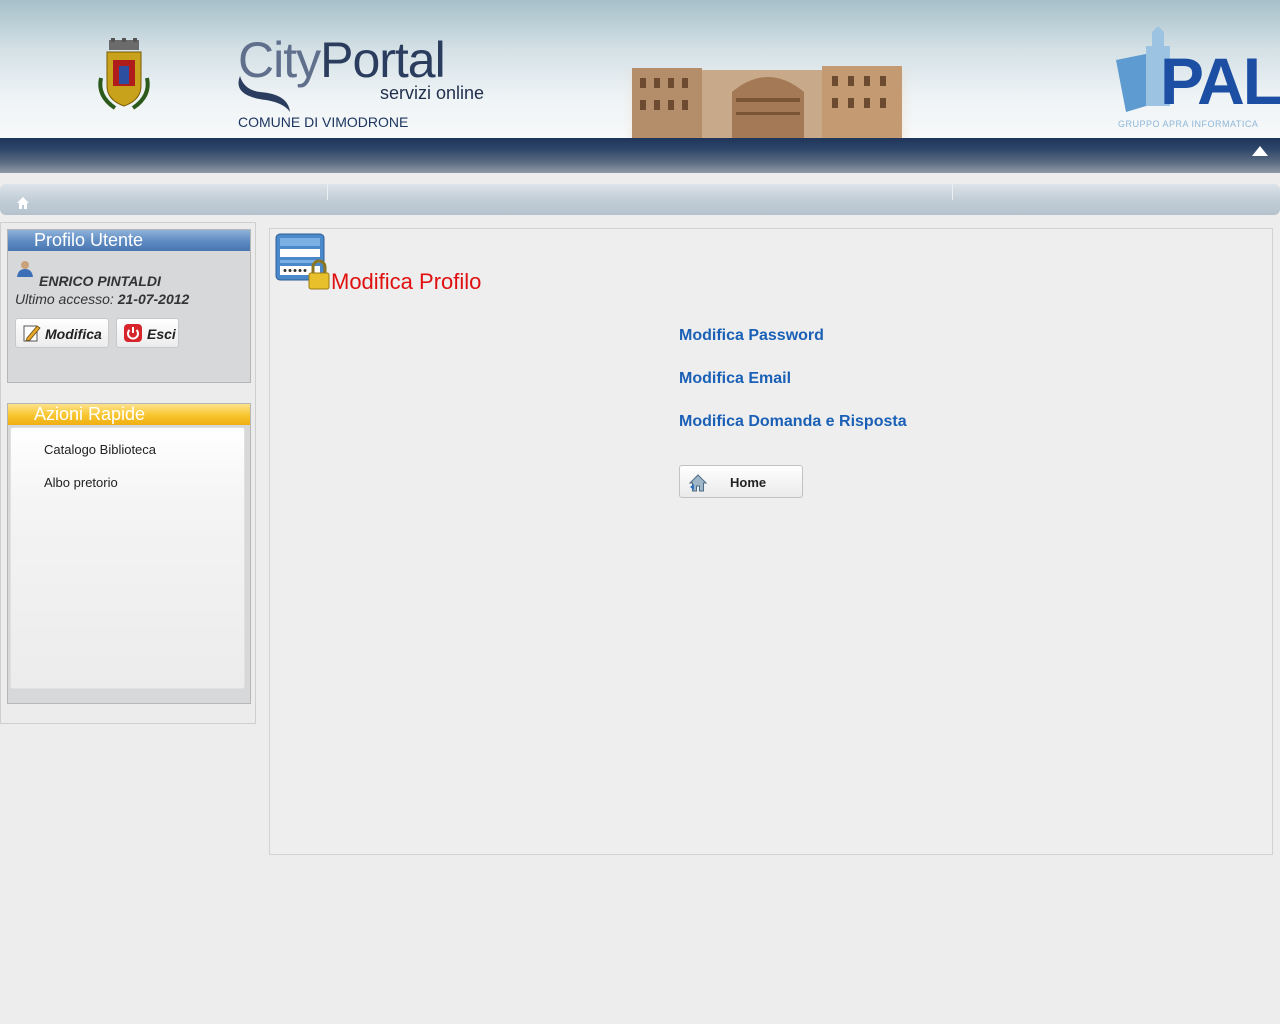 Image resolution: width=1280 pixels, height=1024 pixels. Describe the element at coordinates (302, 261) in the screenshot. I see `login-lock-icon` at that location.